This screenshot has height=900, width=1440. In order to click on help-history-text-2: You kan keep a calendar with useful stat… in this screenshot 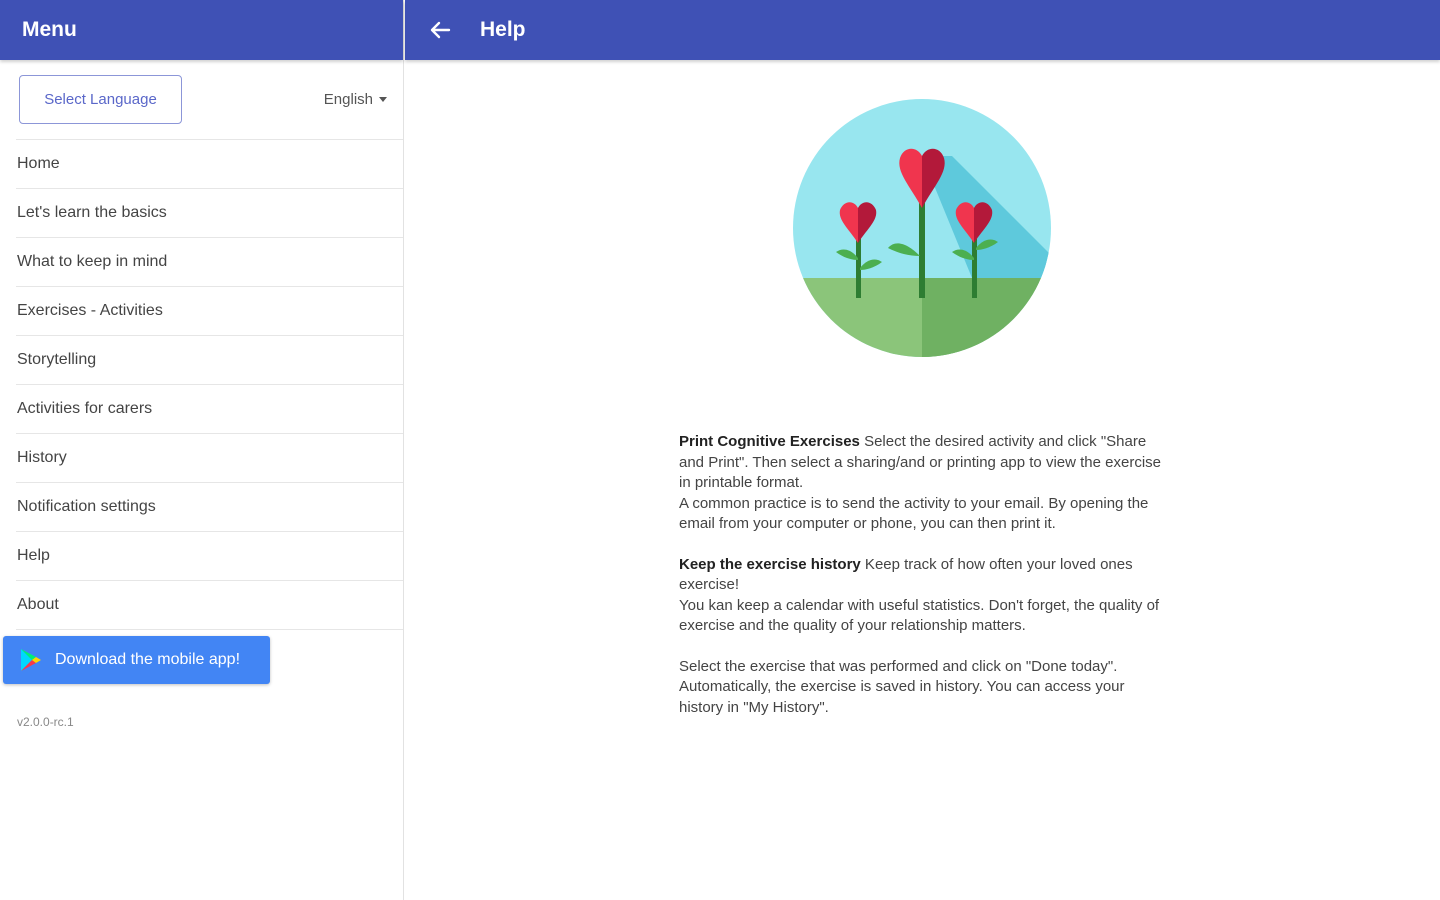, I will do `click(919, 615)`.